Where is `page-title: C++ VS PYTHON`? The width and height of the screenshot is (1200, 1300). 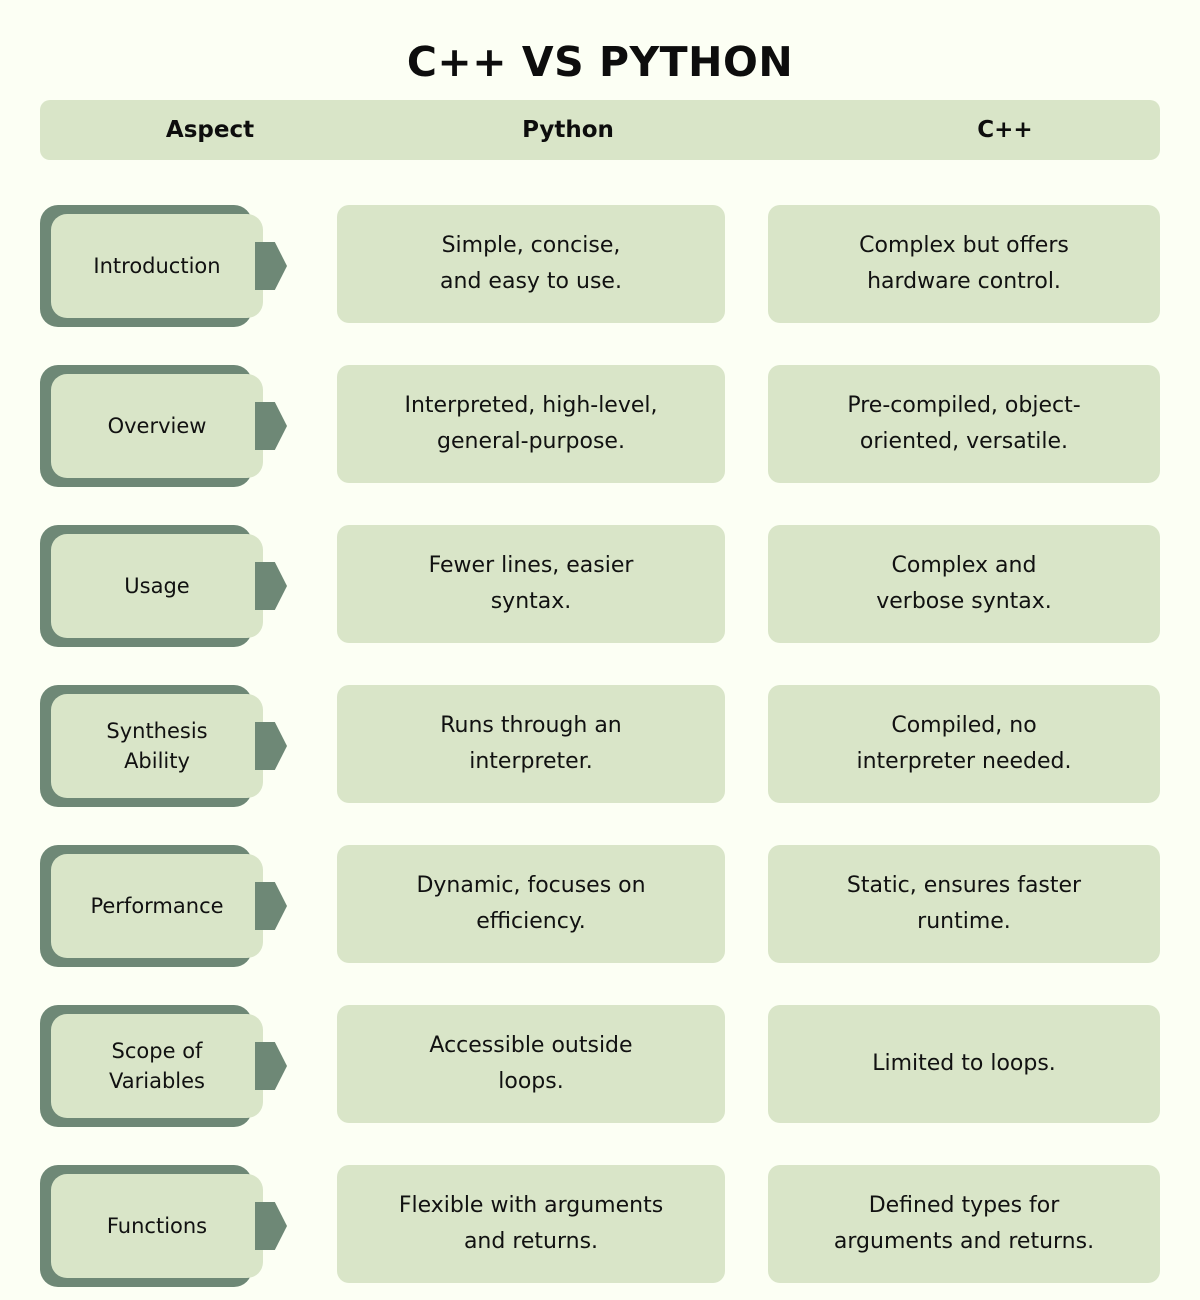 page-title: C++ VS PYTHON is located at coordinates (600, 62).